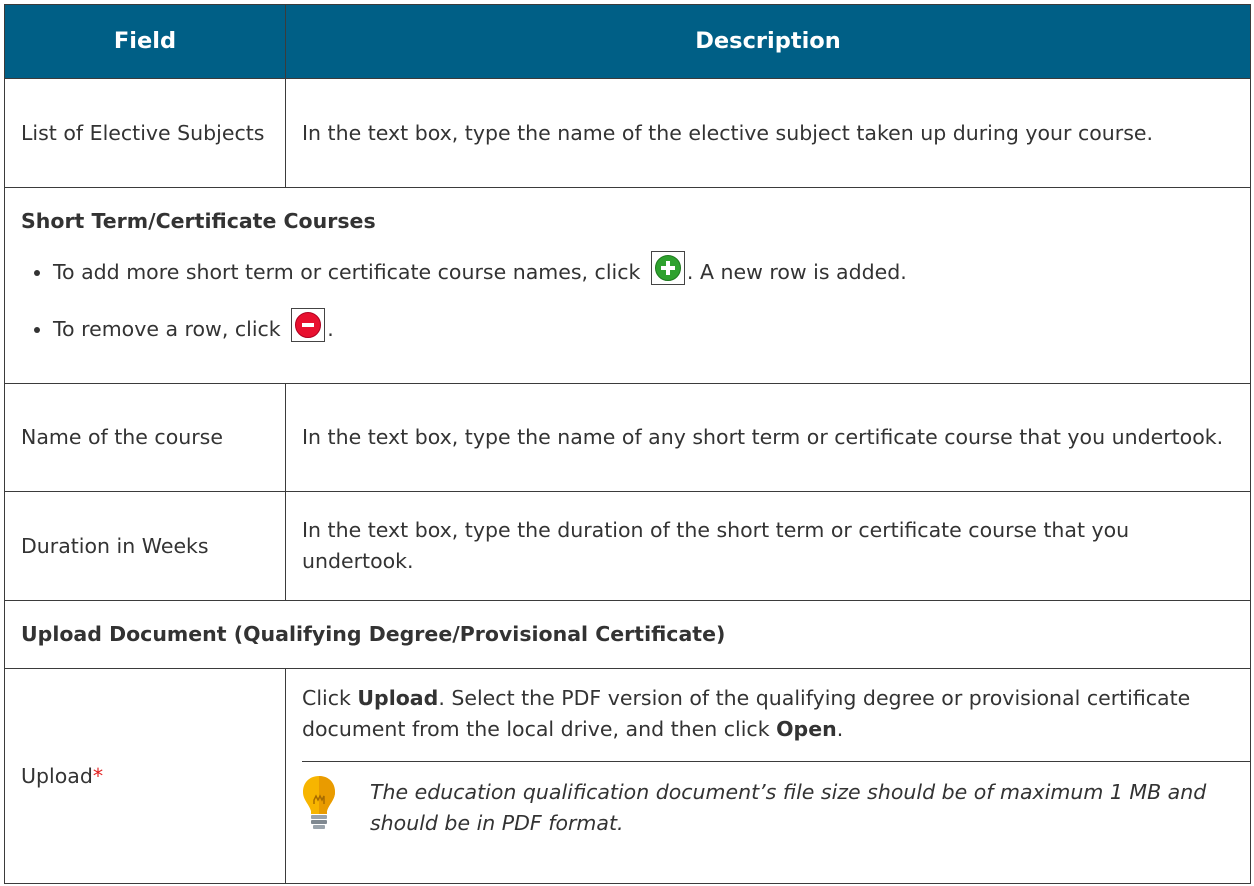  I want to click on desc-text: Click, so click(330, 698).